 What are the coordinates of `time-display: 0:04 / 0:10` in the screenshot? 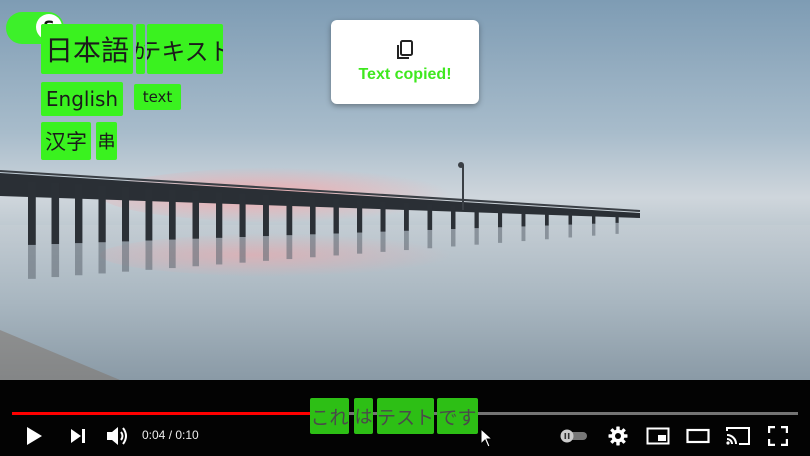 It's located at (170, 435).